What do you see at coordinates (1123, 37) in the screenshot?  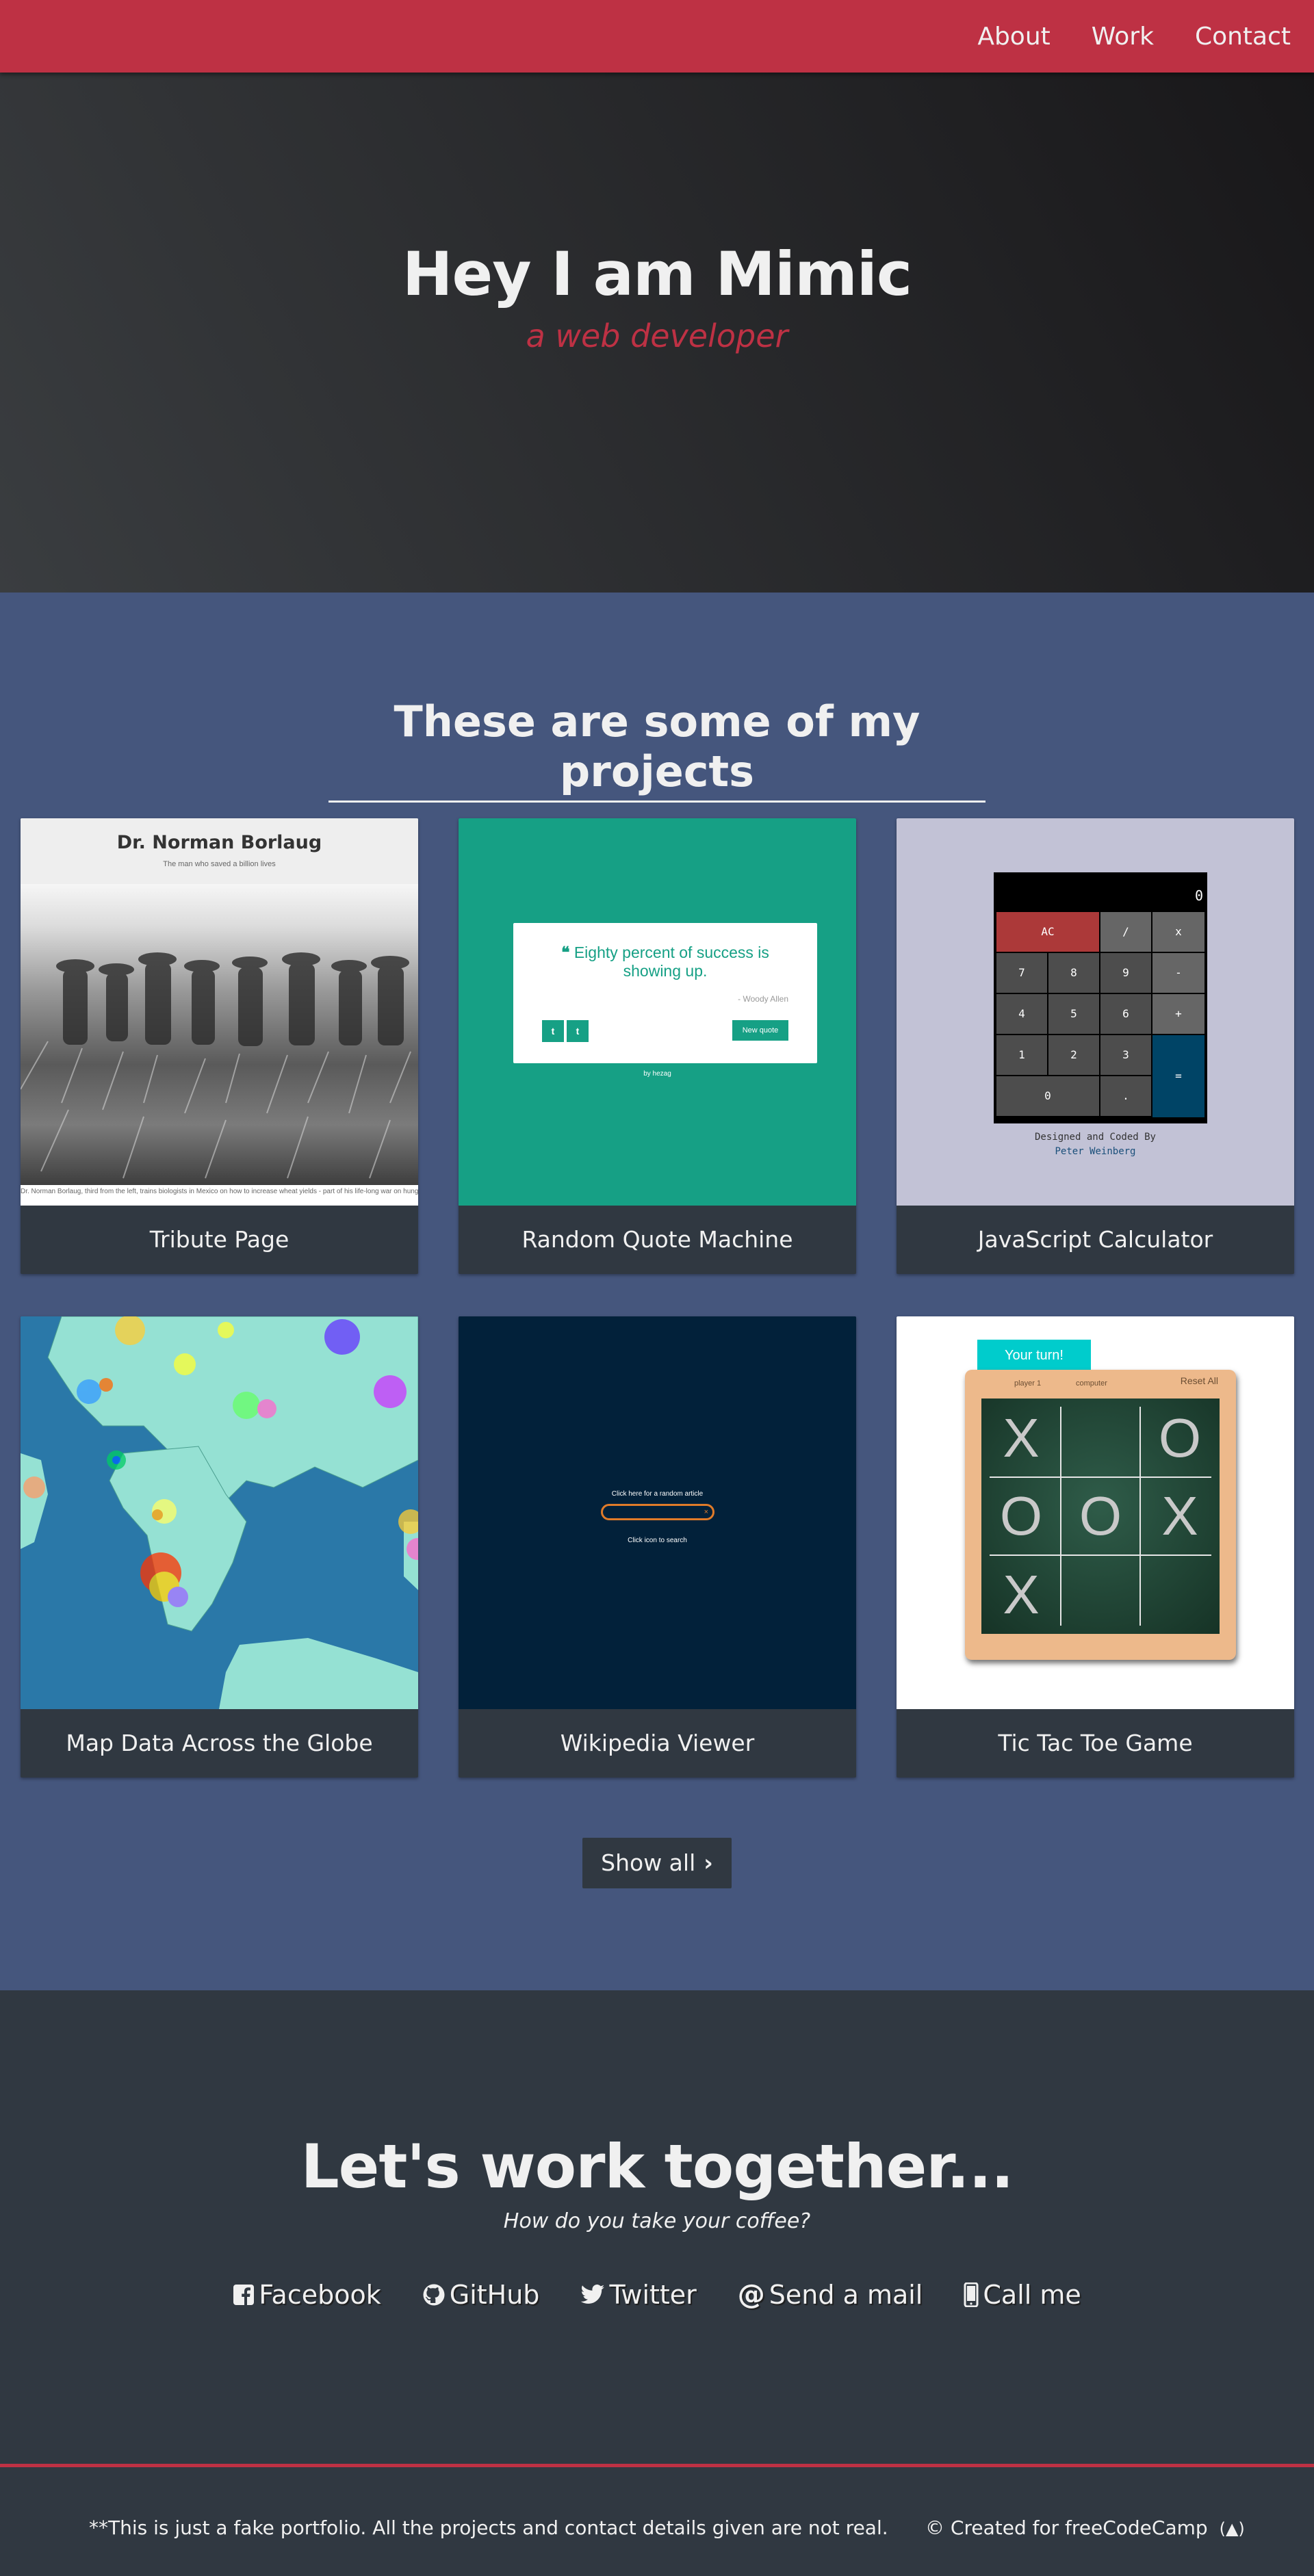 I see `nav-link-work: Work` at bounding box center [1123, 37].